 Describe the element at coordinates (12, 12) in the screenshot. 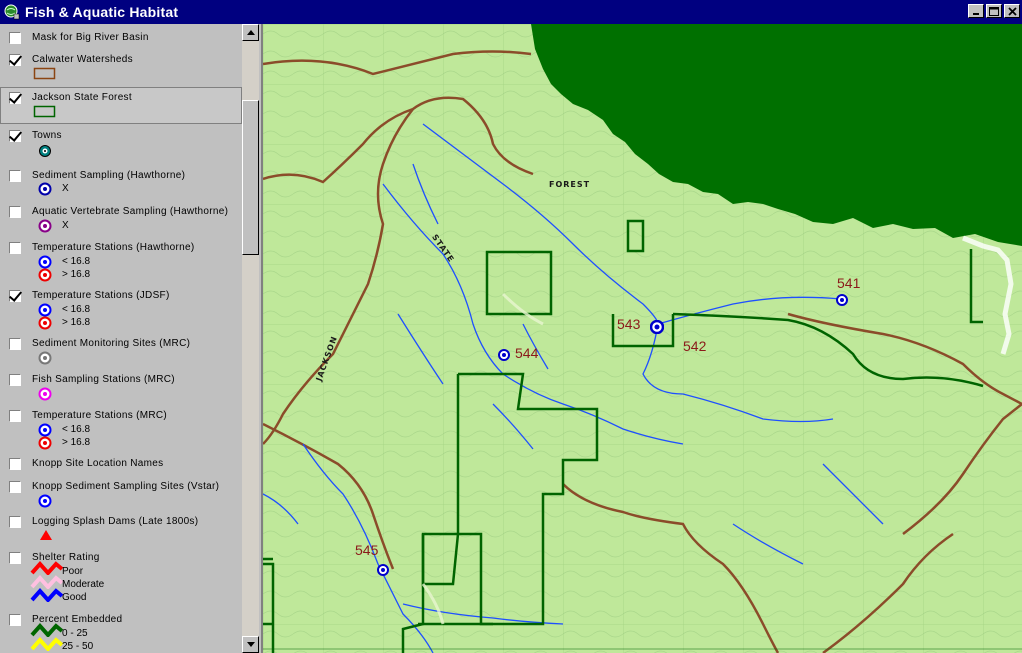

I see `globe-icon` at that location.